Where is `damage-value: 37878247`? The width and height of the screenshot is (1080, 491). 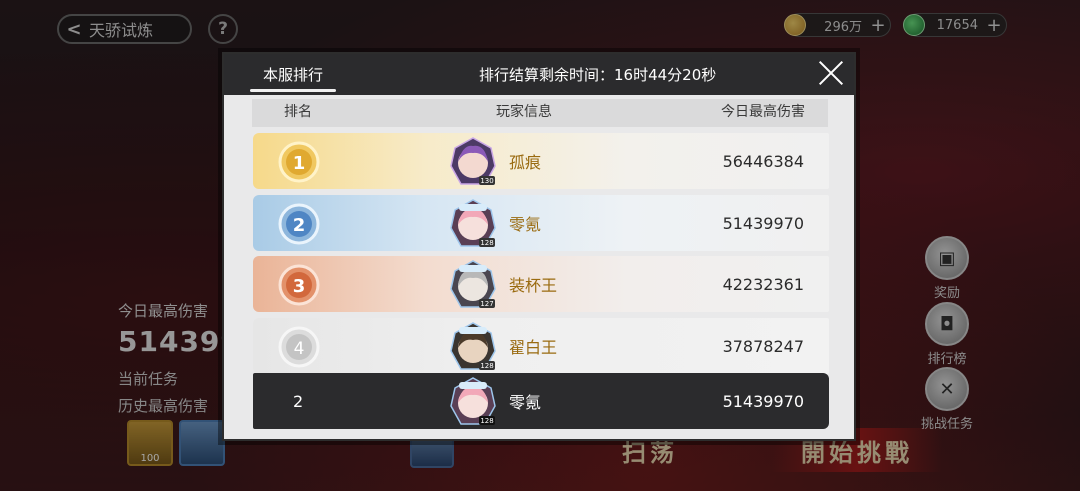
damage-value: 37878247 is located at coordinates (763, 346).